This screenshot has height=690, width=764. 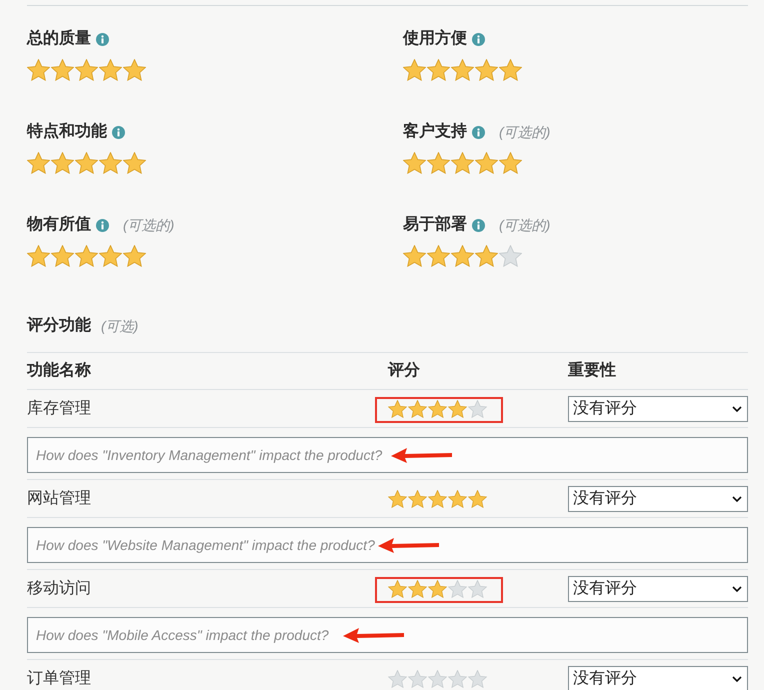 What do you see at coordinates (404, 370) in the screenshot?
I see `column-header: 评分` at bounding box center [404, 370].